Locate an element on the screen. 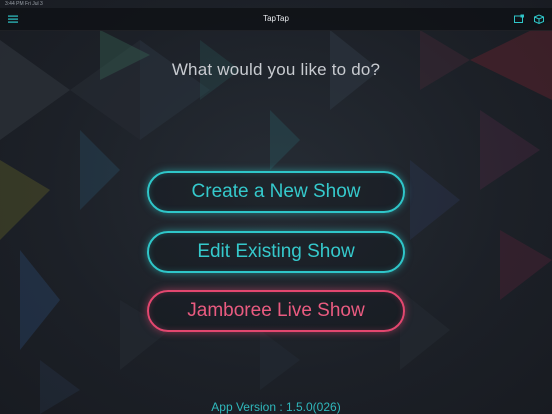 Image resolution: width=552 pixels, height=414 pixels. navigation-bar: TapTap is located at coordinates (276, 19).